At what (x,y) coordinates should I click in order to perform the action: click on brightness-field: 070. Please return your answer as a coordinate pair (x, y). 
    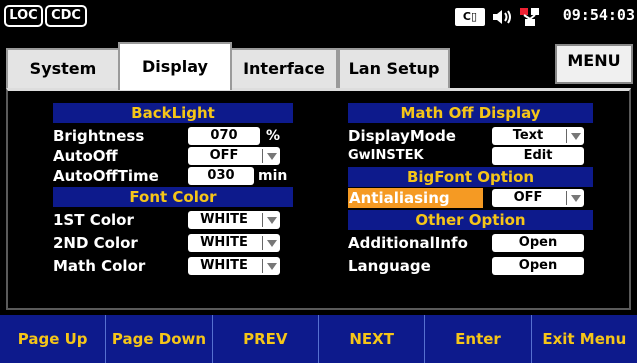
    Looking at the image, I should click on (224, 136).